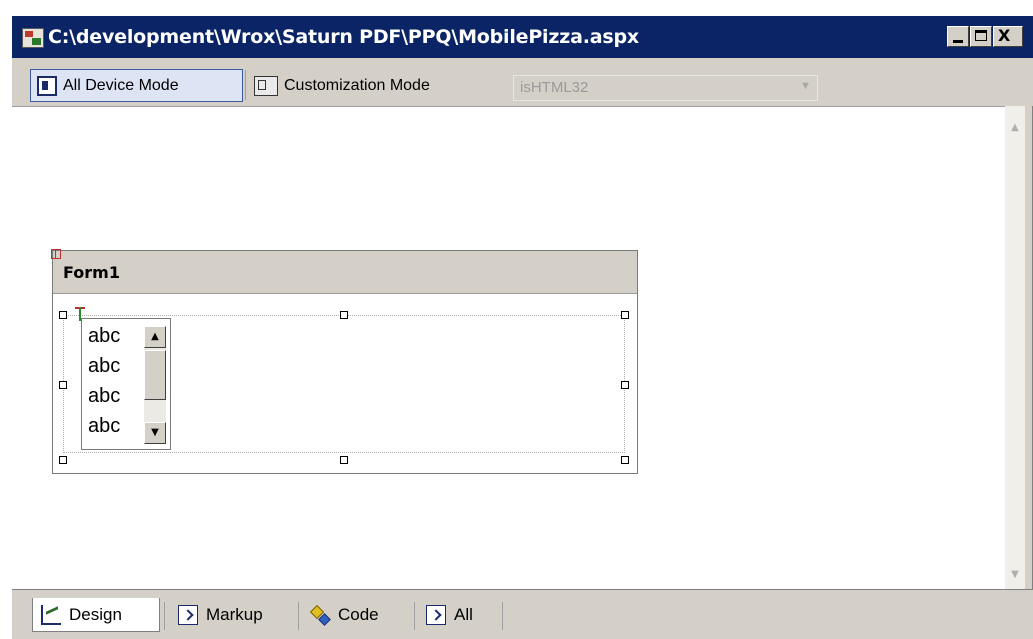 Image resolution: width=1033 pixels, height=639 pixels. I want to click on list-scrollbar: ▲ ▼, so click(155, 385).